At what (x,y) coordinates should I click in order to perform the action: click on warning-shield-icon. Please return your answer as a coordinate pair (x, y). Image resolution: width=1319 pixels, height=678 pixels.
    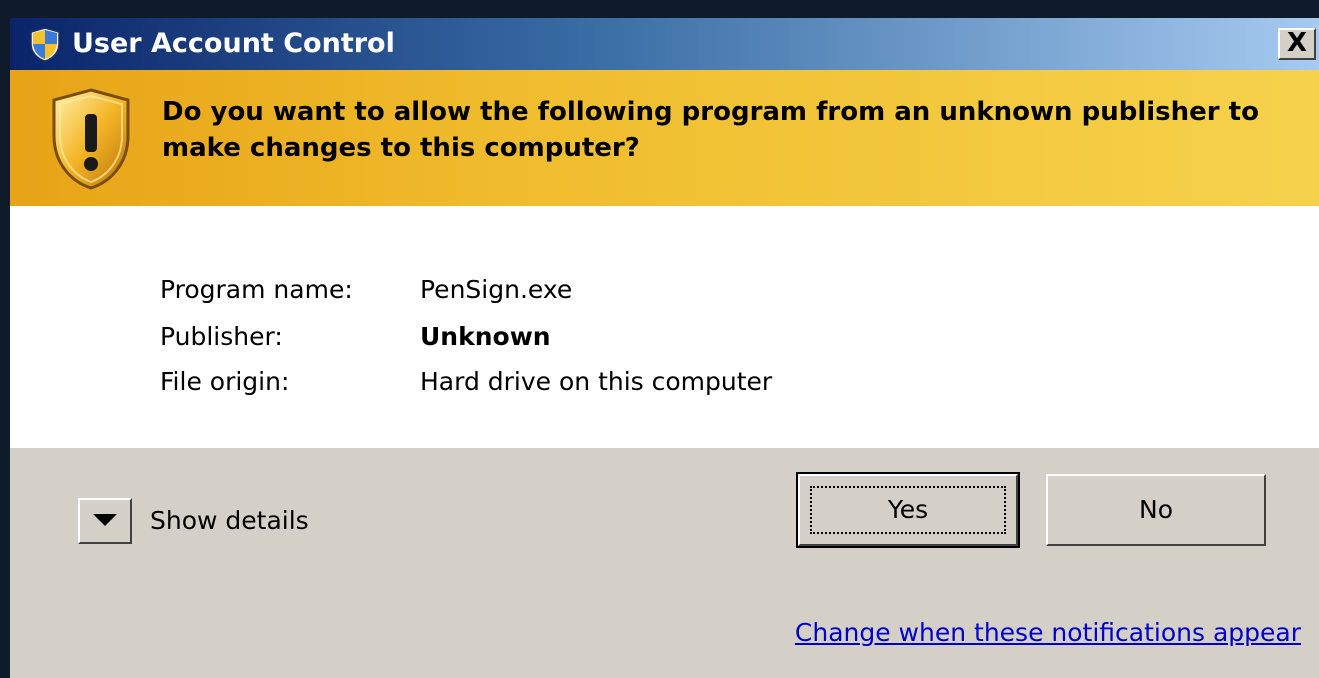
    Looking at the image, I should click on (91, 139).